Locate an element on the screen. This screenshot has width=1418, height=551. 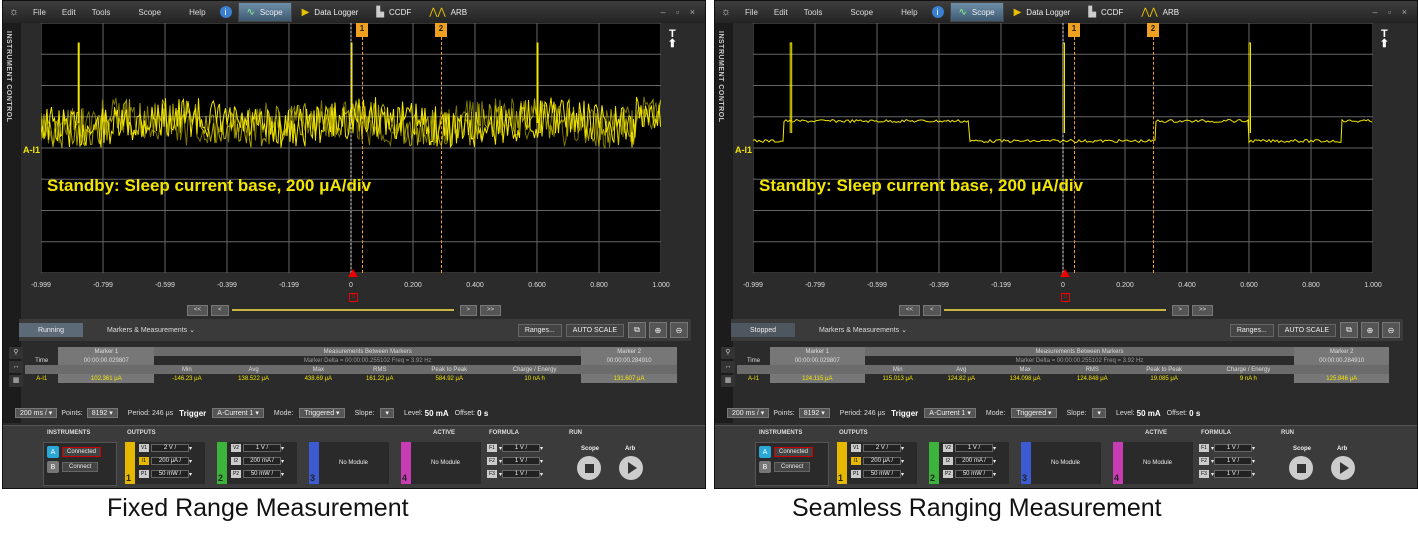
trigger-source-select: A-Current 1 ▾ is located at coordinates (950, 413).